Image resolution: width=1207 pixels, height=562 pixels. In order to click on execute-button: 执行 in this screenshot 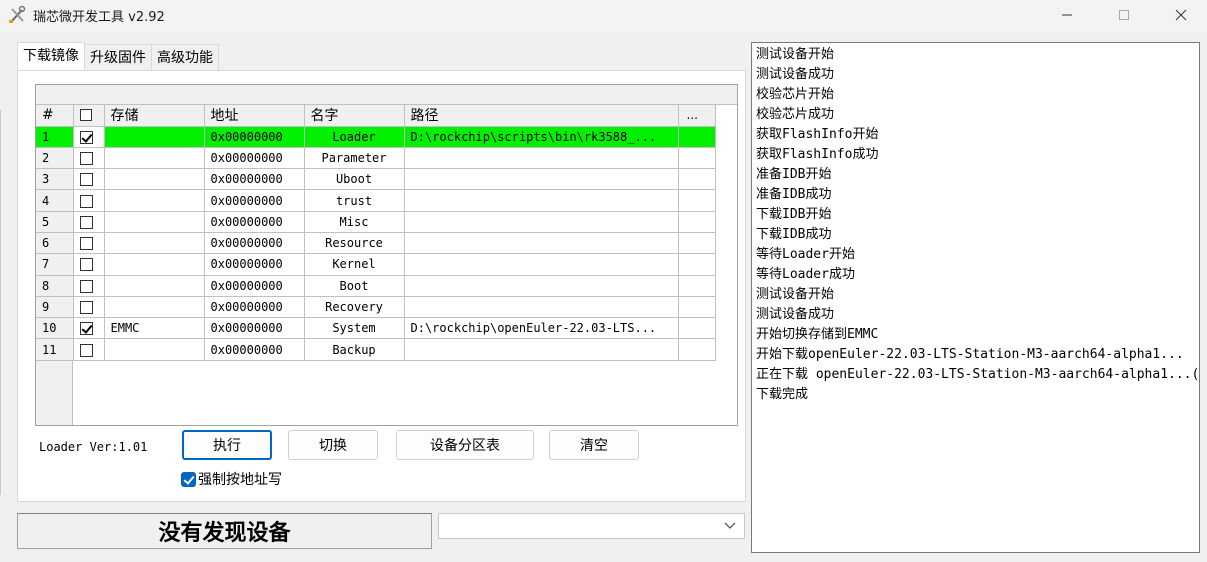, I will do `click(227, 445)`.